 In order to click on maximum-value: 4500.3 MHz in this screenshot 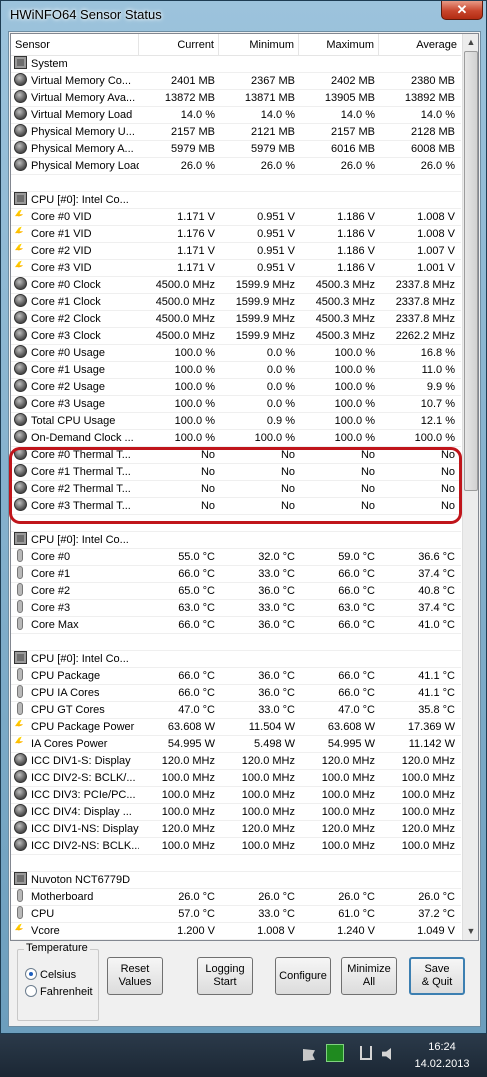, I will do `click(345, 319)`.